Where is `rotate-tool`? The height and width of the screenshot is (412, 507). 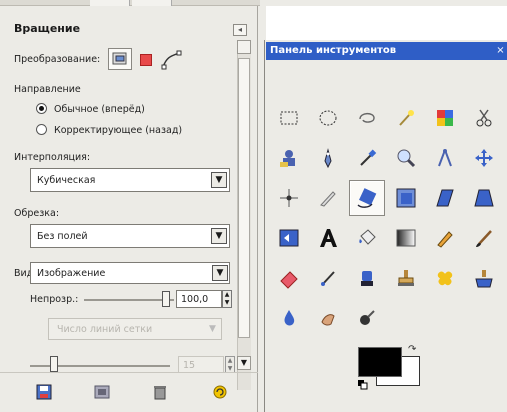
rotate-tool is located at coordinates (367, 198).